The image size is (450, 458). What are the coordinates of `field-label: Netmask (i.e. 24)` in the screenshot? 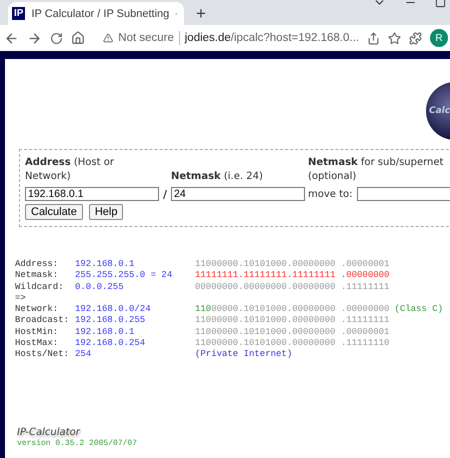 It's located at (217, 177).